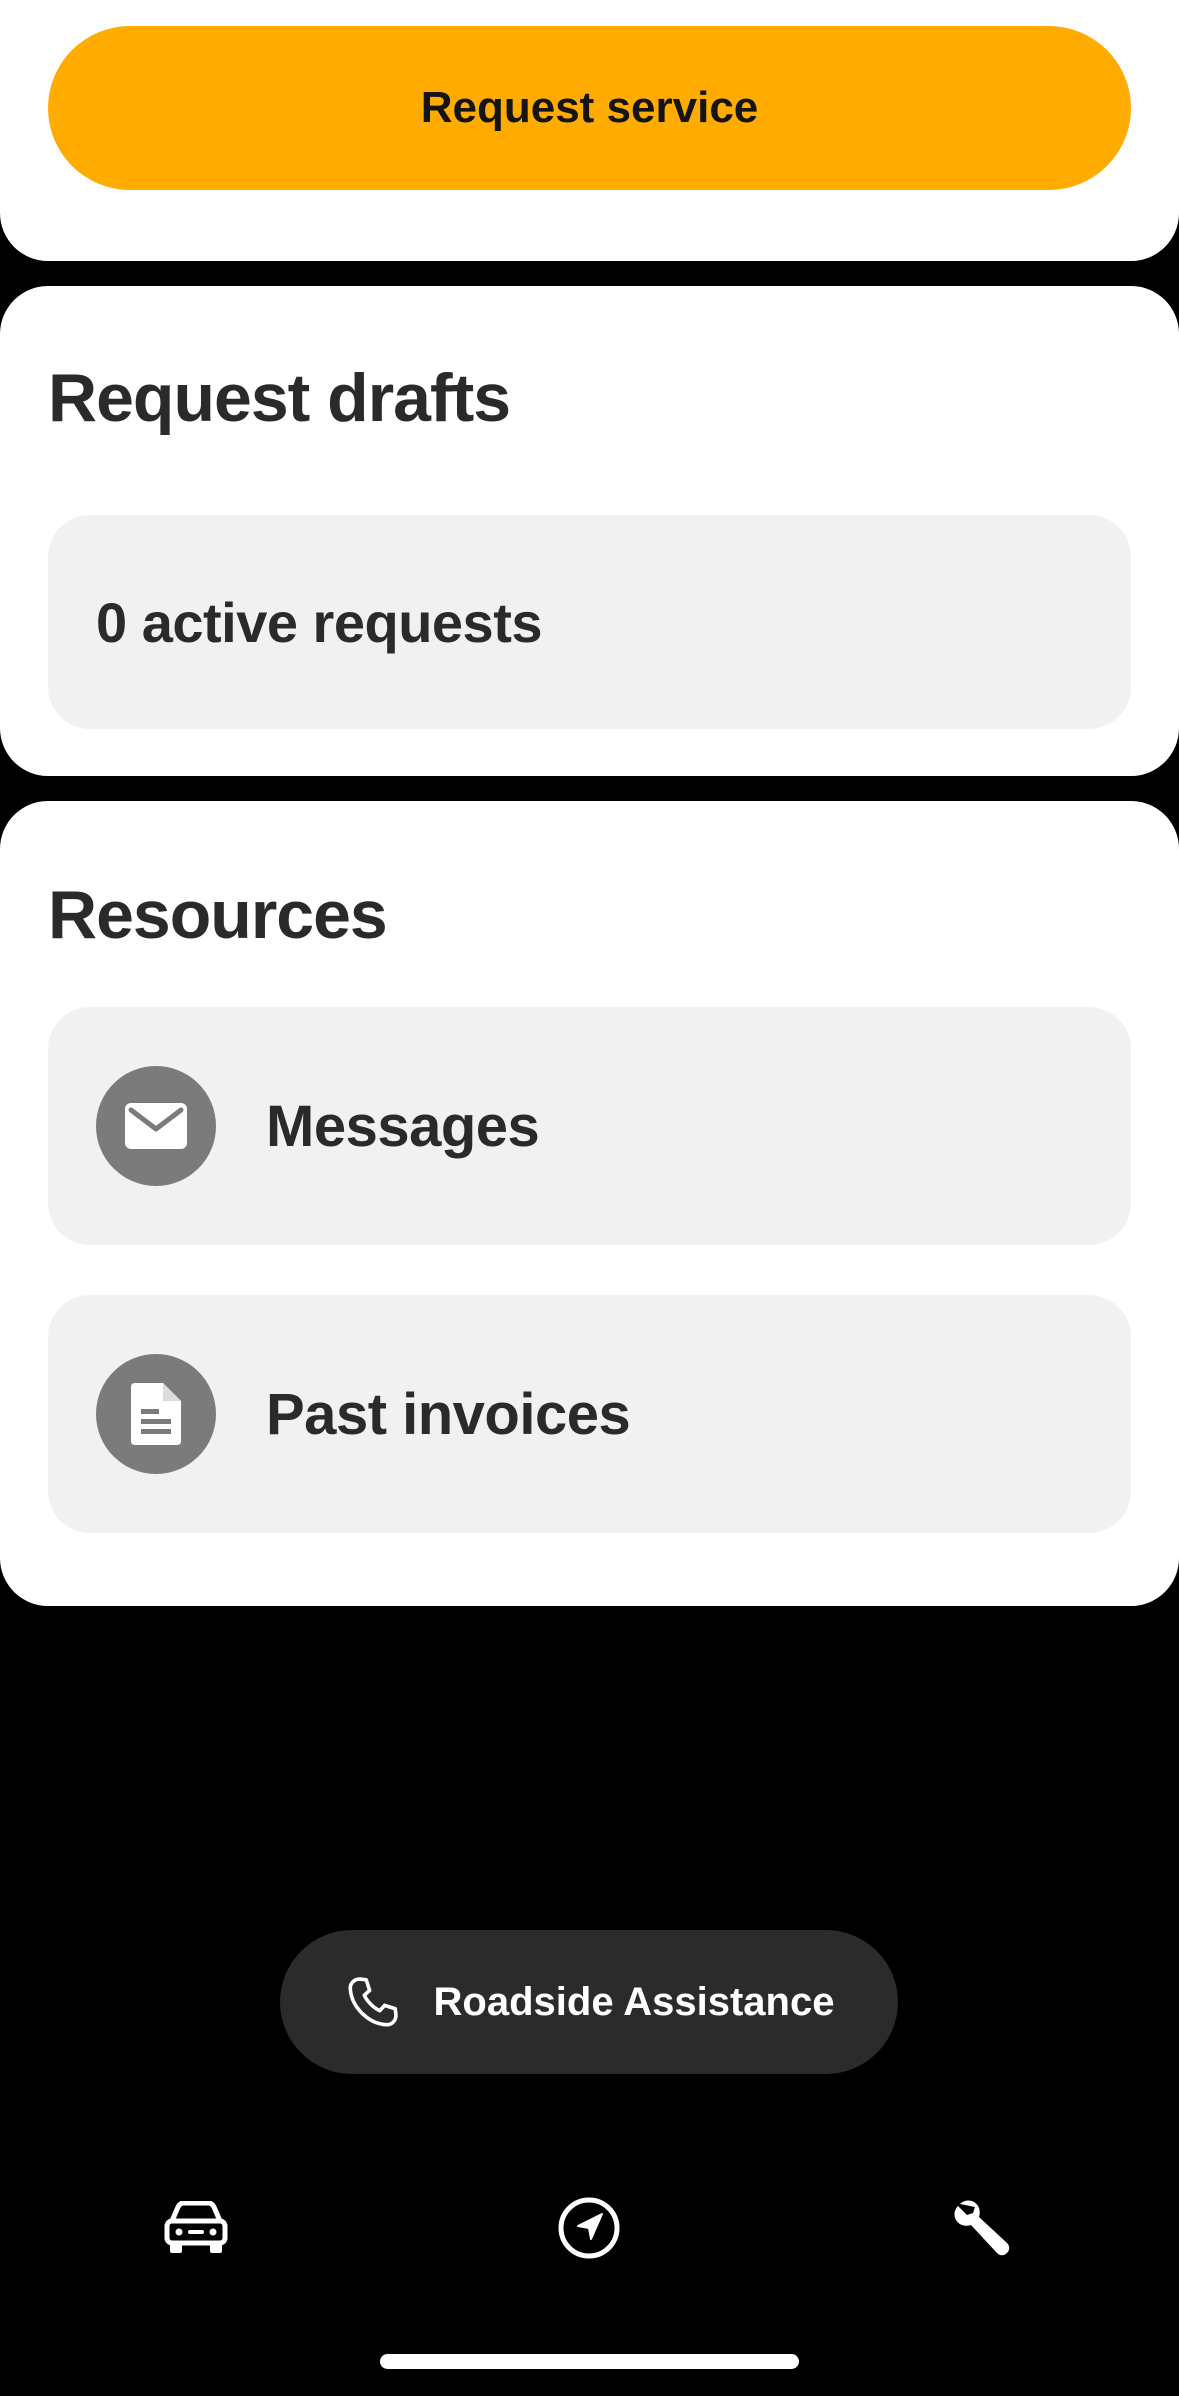 This screenshot has width=1179, height=2396. I want to click on roadside-assistance-label: Roadside Assistance, so click(634, 2001).